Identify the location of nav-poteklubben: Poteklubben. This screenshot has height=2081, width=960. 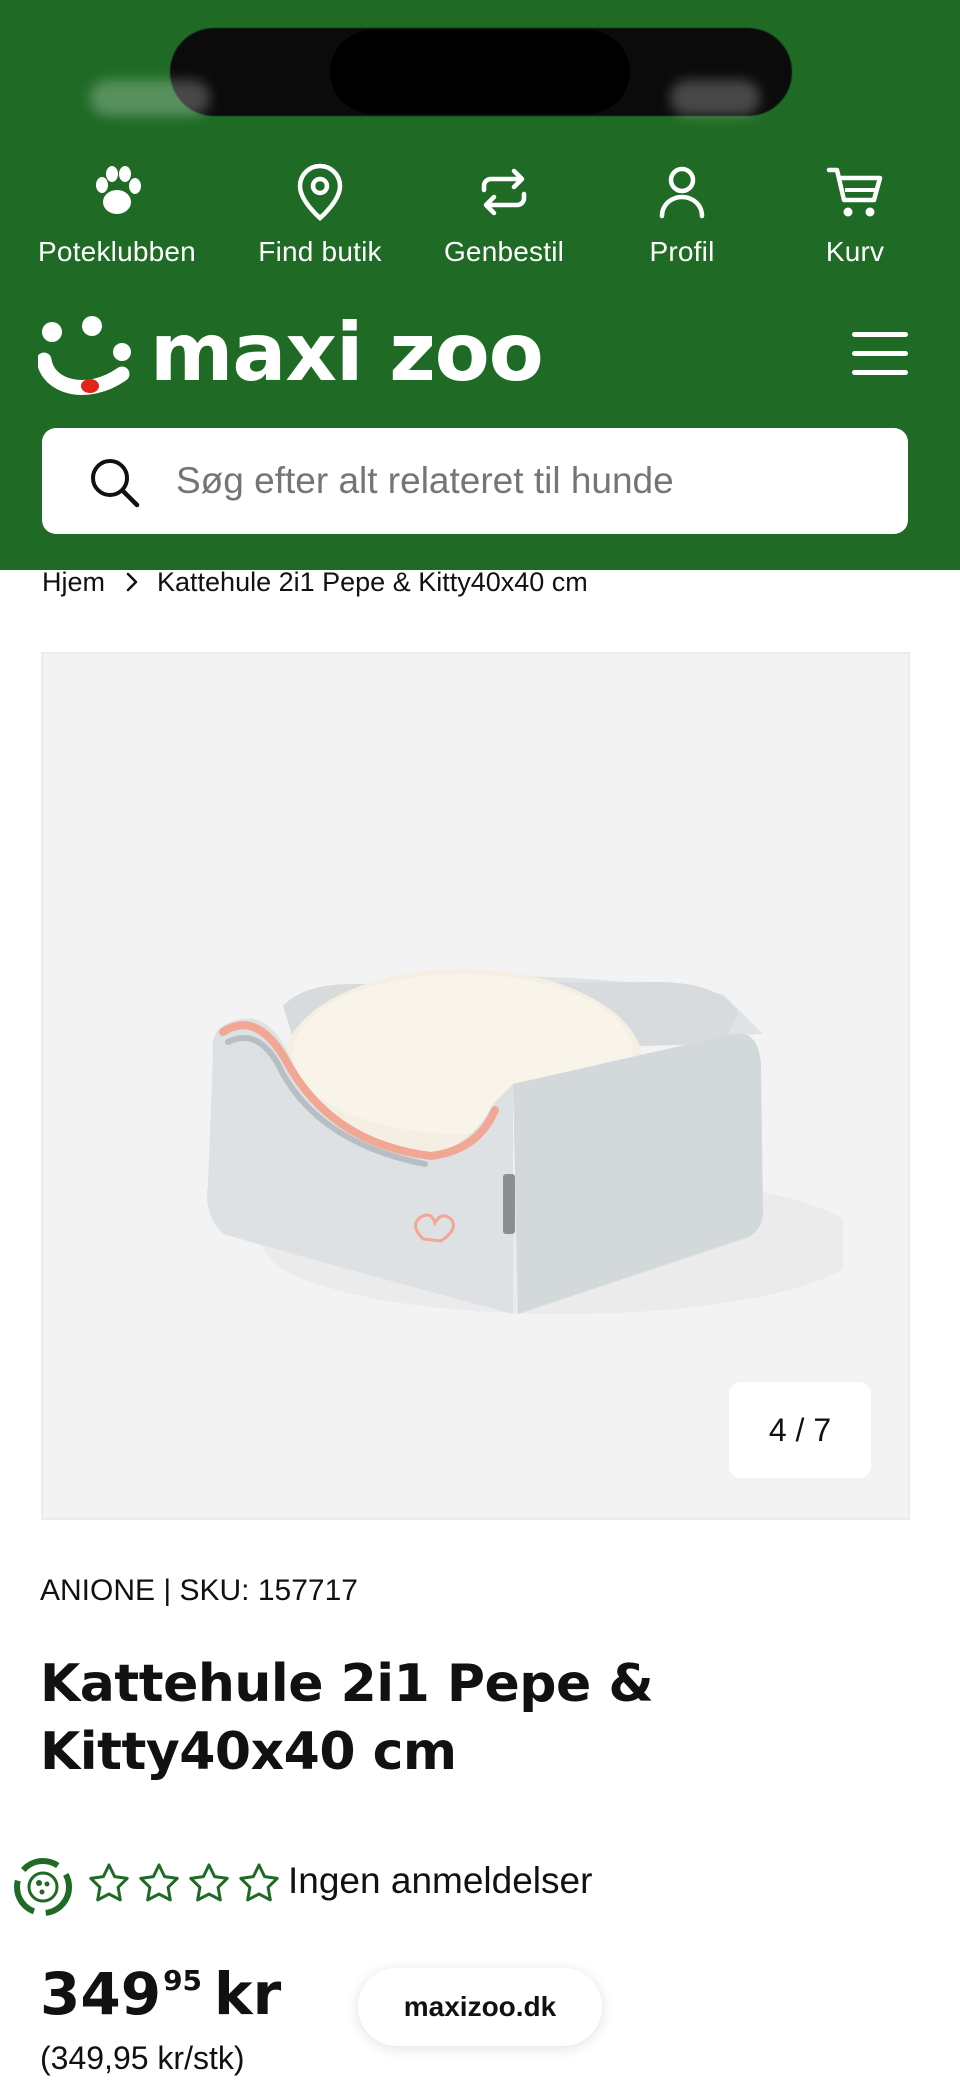
(117, 214).